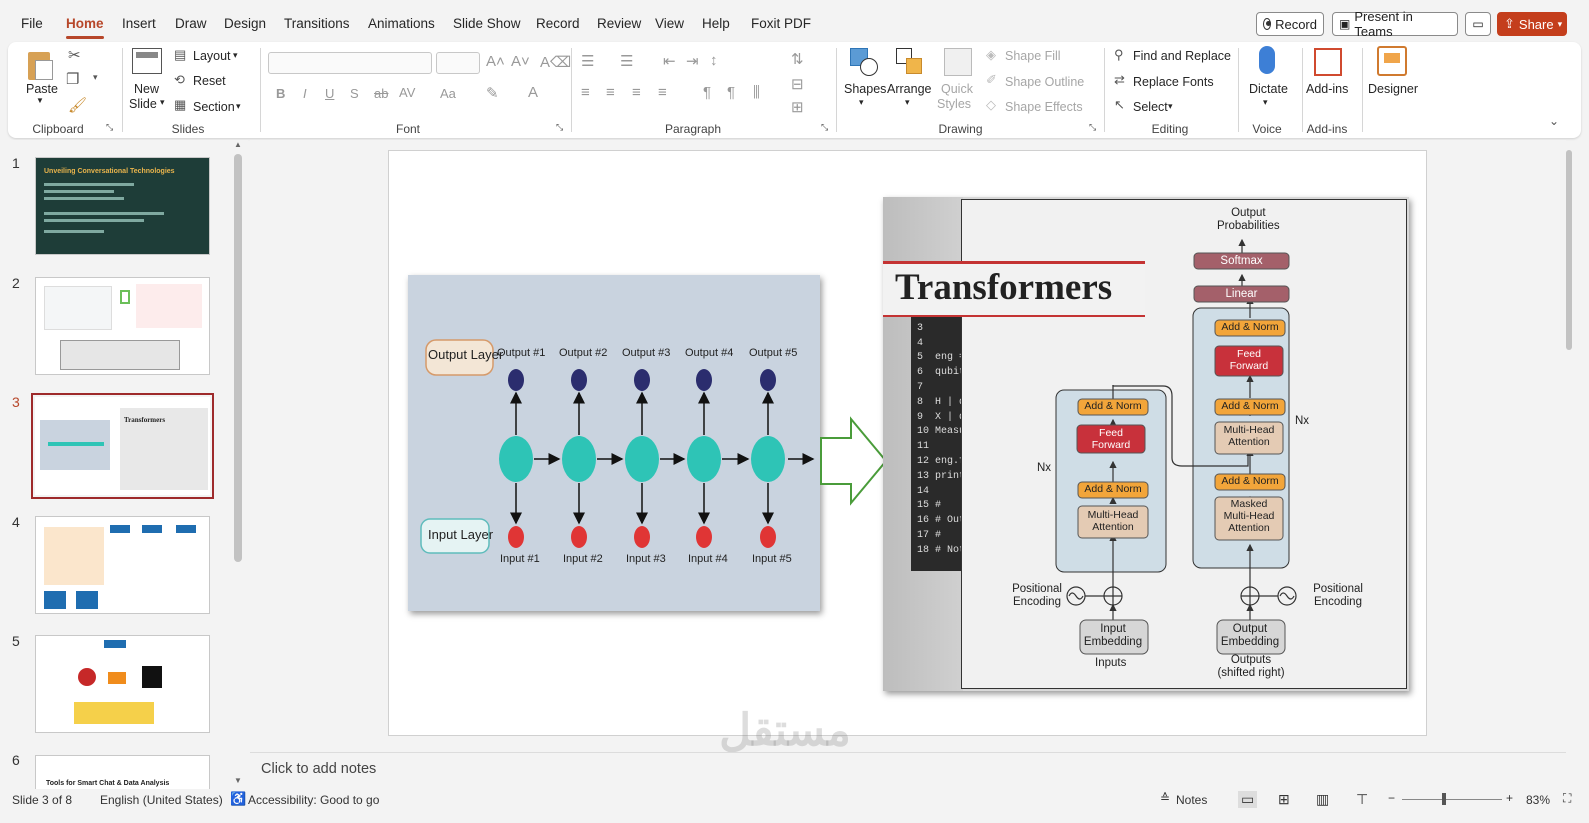 This screenshot has width=1589, height=823. I want to click on designer-button: Designer, so click(1393, 89).